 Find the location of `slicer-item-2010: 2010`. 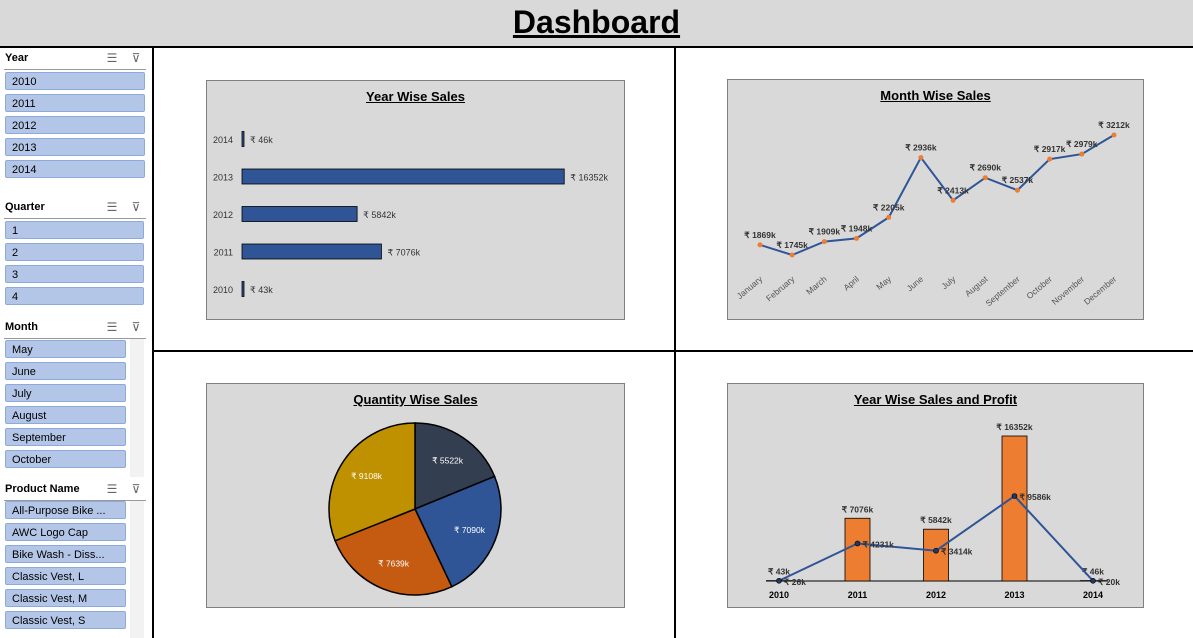

slicer-item-2010: 2010 is located at coordinates (75, 81).